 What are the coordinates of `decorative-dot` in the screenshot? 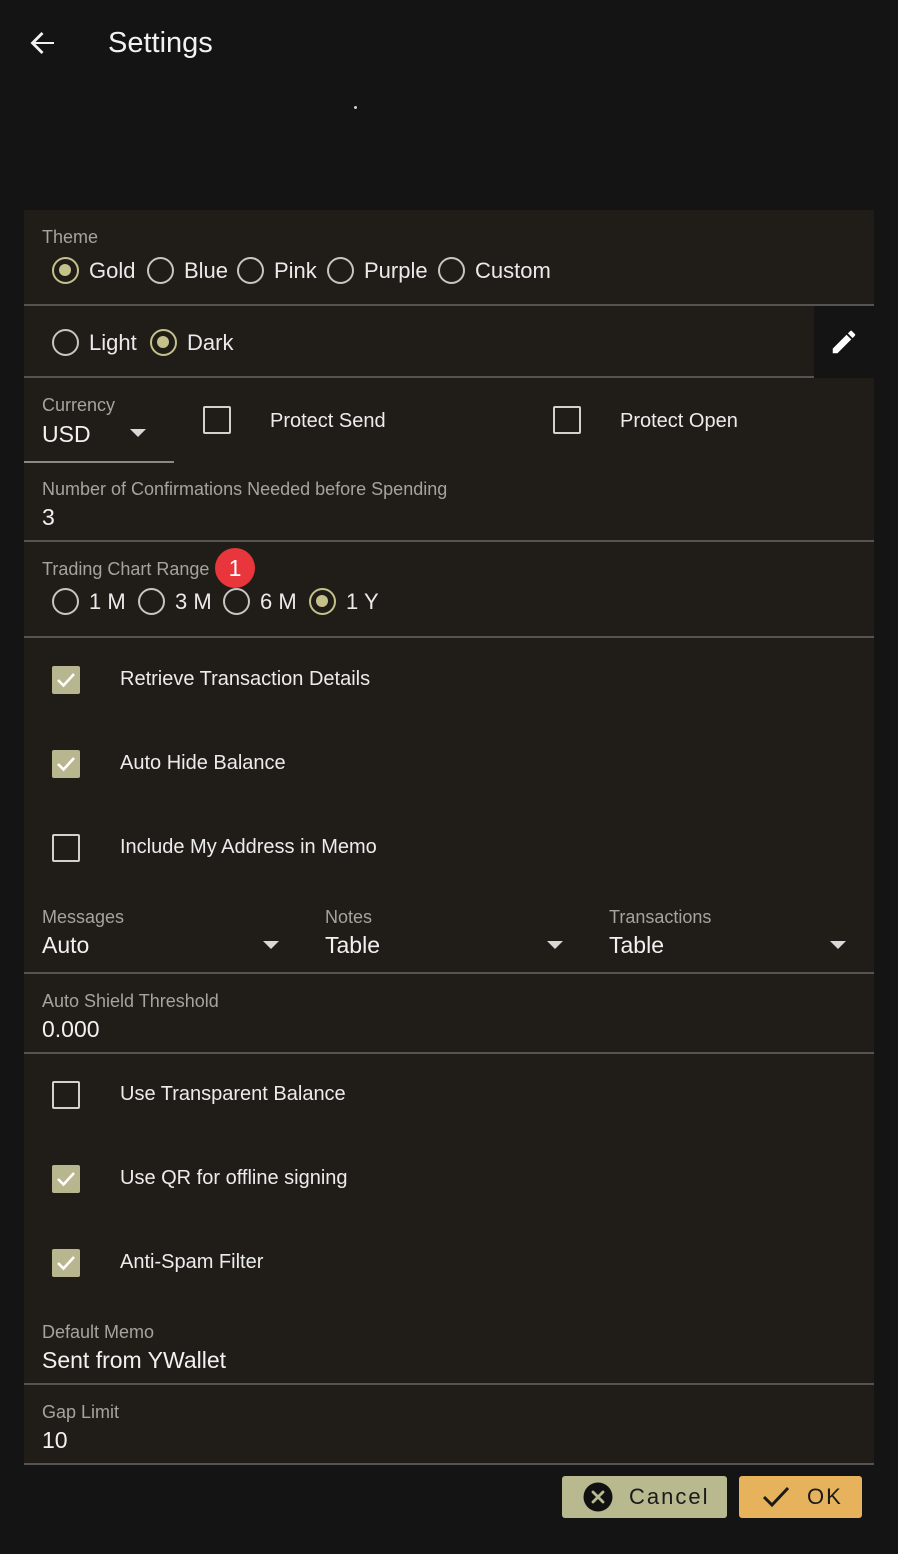 It's located at (355, 107).